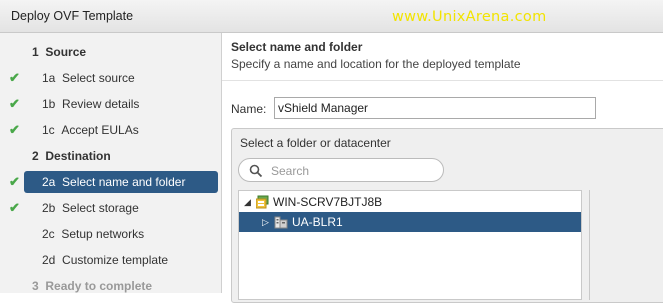 The image size is (663, 303). Describe the element at coordinates (91, 104) in the screenshot. I see `step-label: 1b Review details` at that location.